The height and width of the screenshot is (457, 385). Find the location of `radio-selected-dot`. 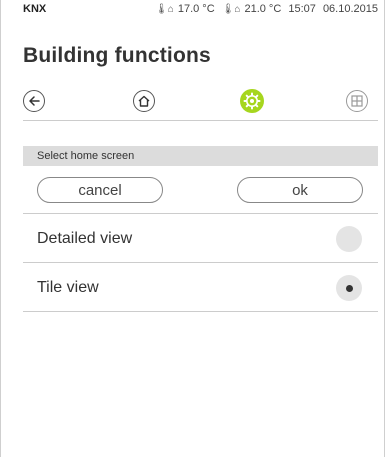

radio-selected-dot is located at coordinates (349, 288).